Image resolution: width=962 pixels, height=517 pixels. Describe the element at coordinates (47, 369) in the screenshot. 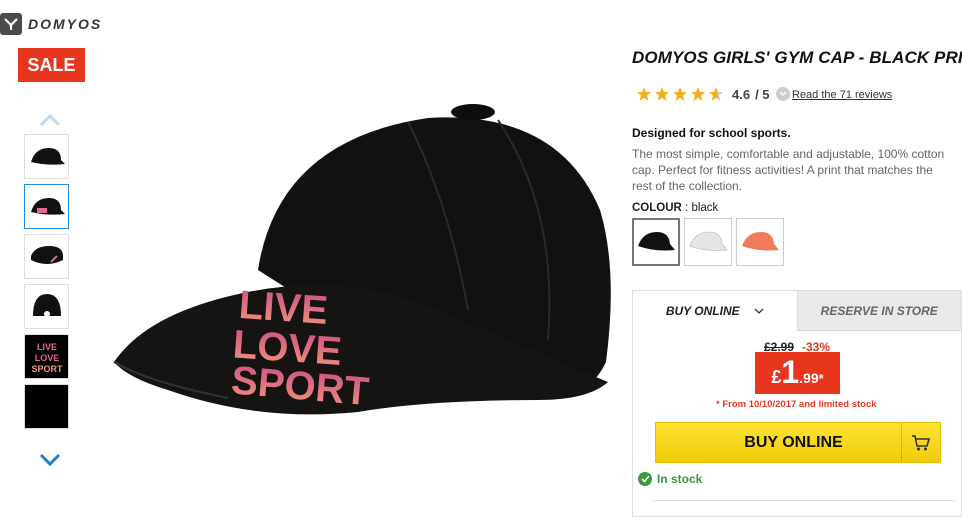

I see `svg-text: SPORT` at that location.